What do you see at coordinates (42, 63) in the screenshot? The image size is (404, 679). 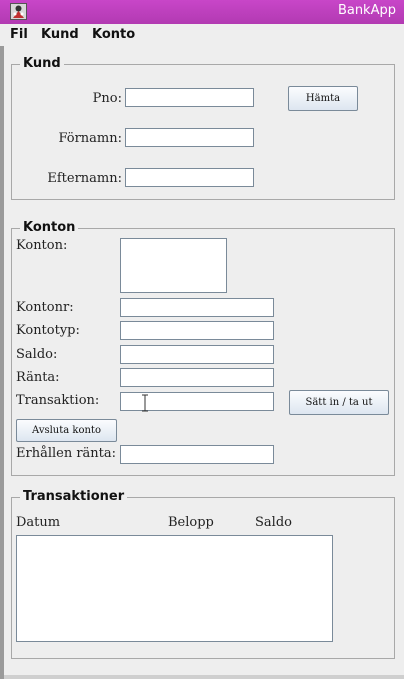 I see `kund-legend: Kund` at bounding box center [42, 63].